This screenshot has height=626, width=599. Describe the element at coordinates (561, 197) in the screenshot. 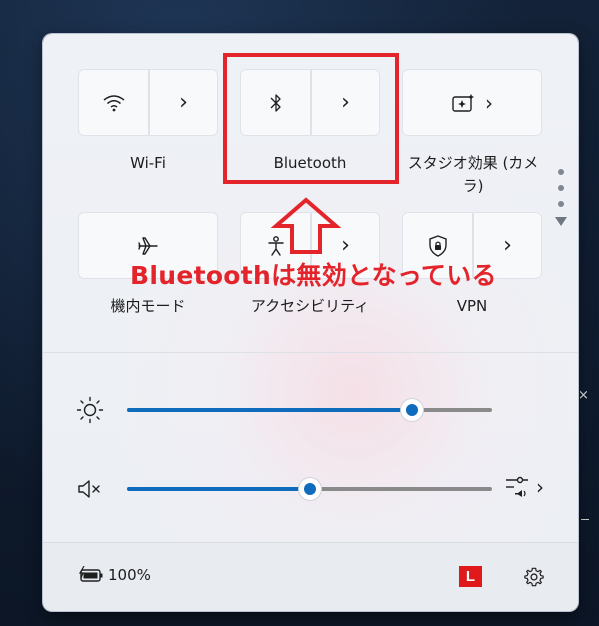

I see `page-indicator` at that location.